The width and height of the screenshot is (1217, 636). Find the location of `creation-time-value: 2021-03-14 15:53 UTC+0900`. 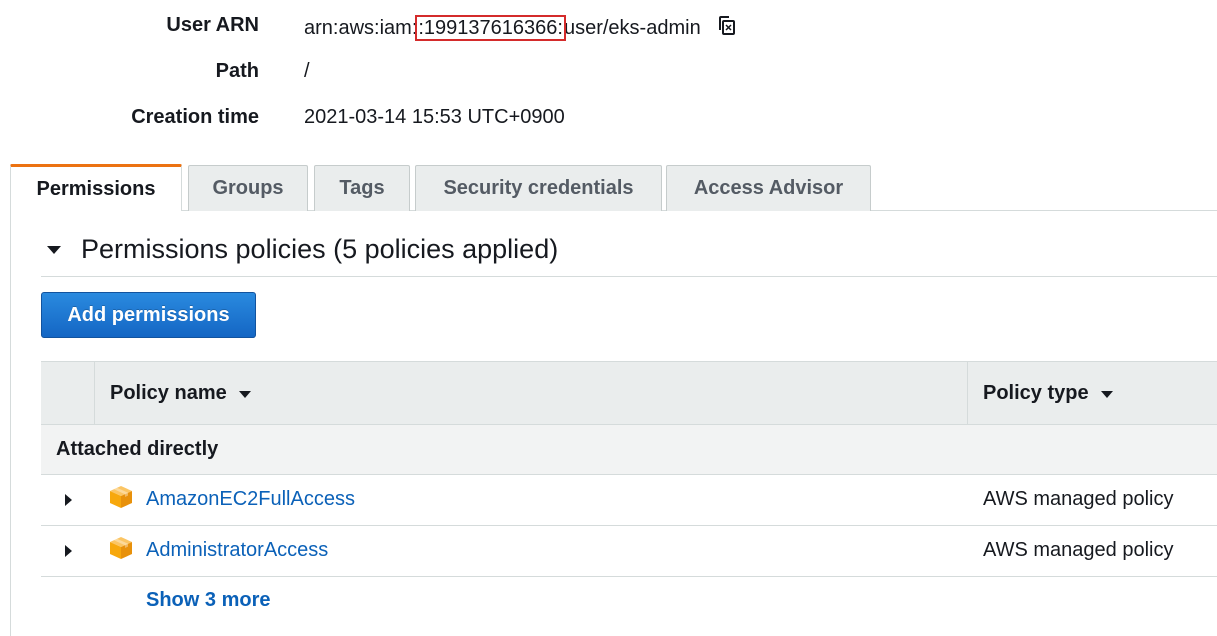

creation-time-value: 2021-03-14 15:53 UTC+0900 is located at coordinates (434, 117).